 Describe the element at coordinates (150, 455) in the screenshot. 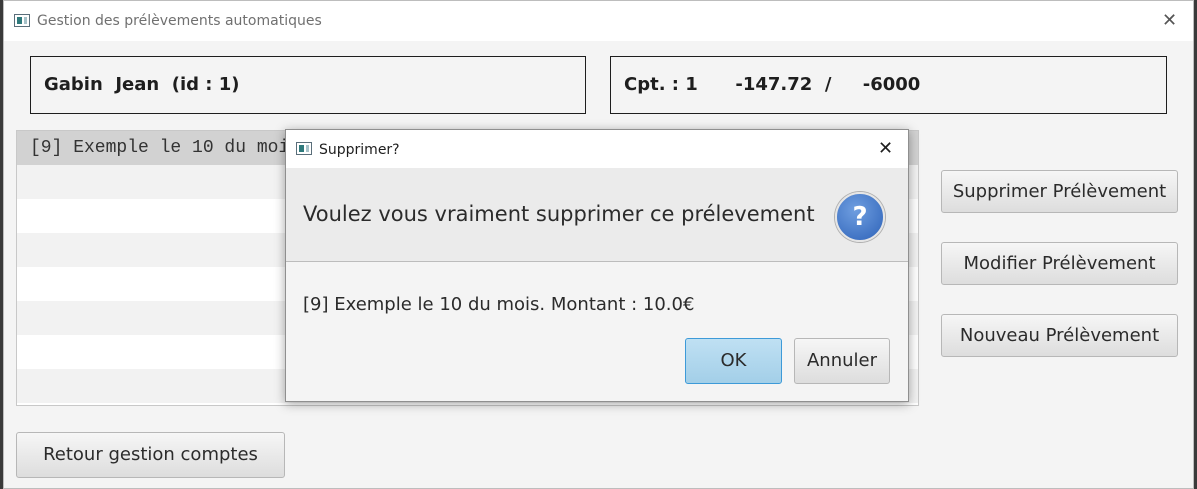

I see `back-to-accounts-button: Retour gestion comptes` at that location.